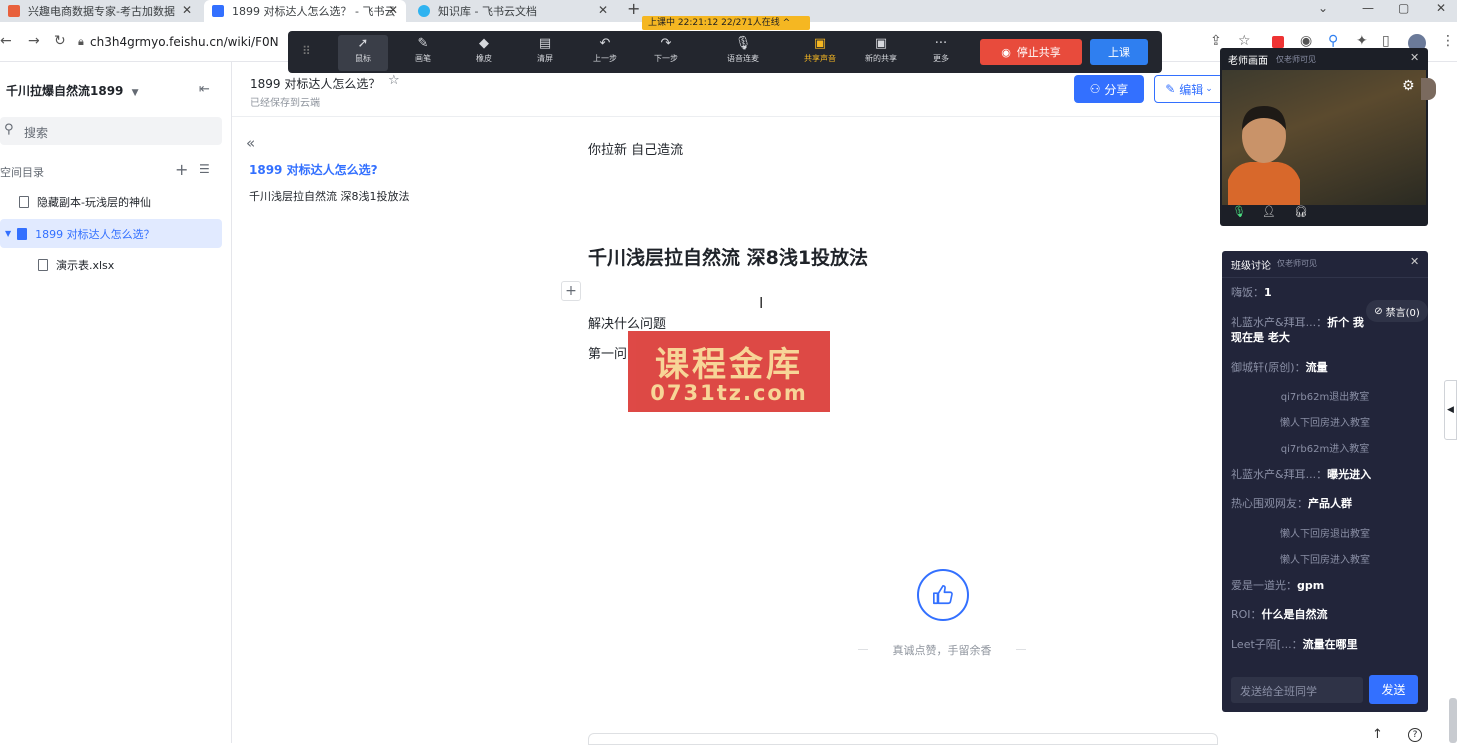 The width and height of the screenshot is (1457, 745). What do you see at coordinates (1239, 211) in the screenshot?
I see `mic-icon: 🎙︎` at bounding box center [1239, 211].